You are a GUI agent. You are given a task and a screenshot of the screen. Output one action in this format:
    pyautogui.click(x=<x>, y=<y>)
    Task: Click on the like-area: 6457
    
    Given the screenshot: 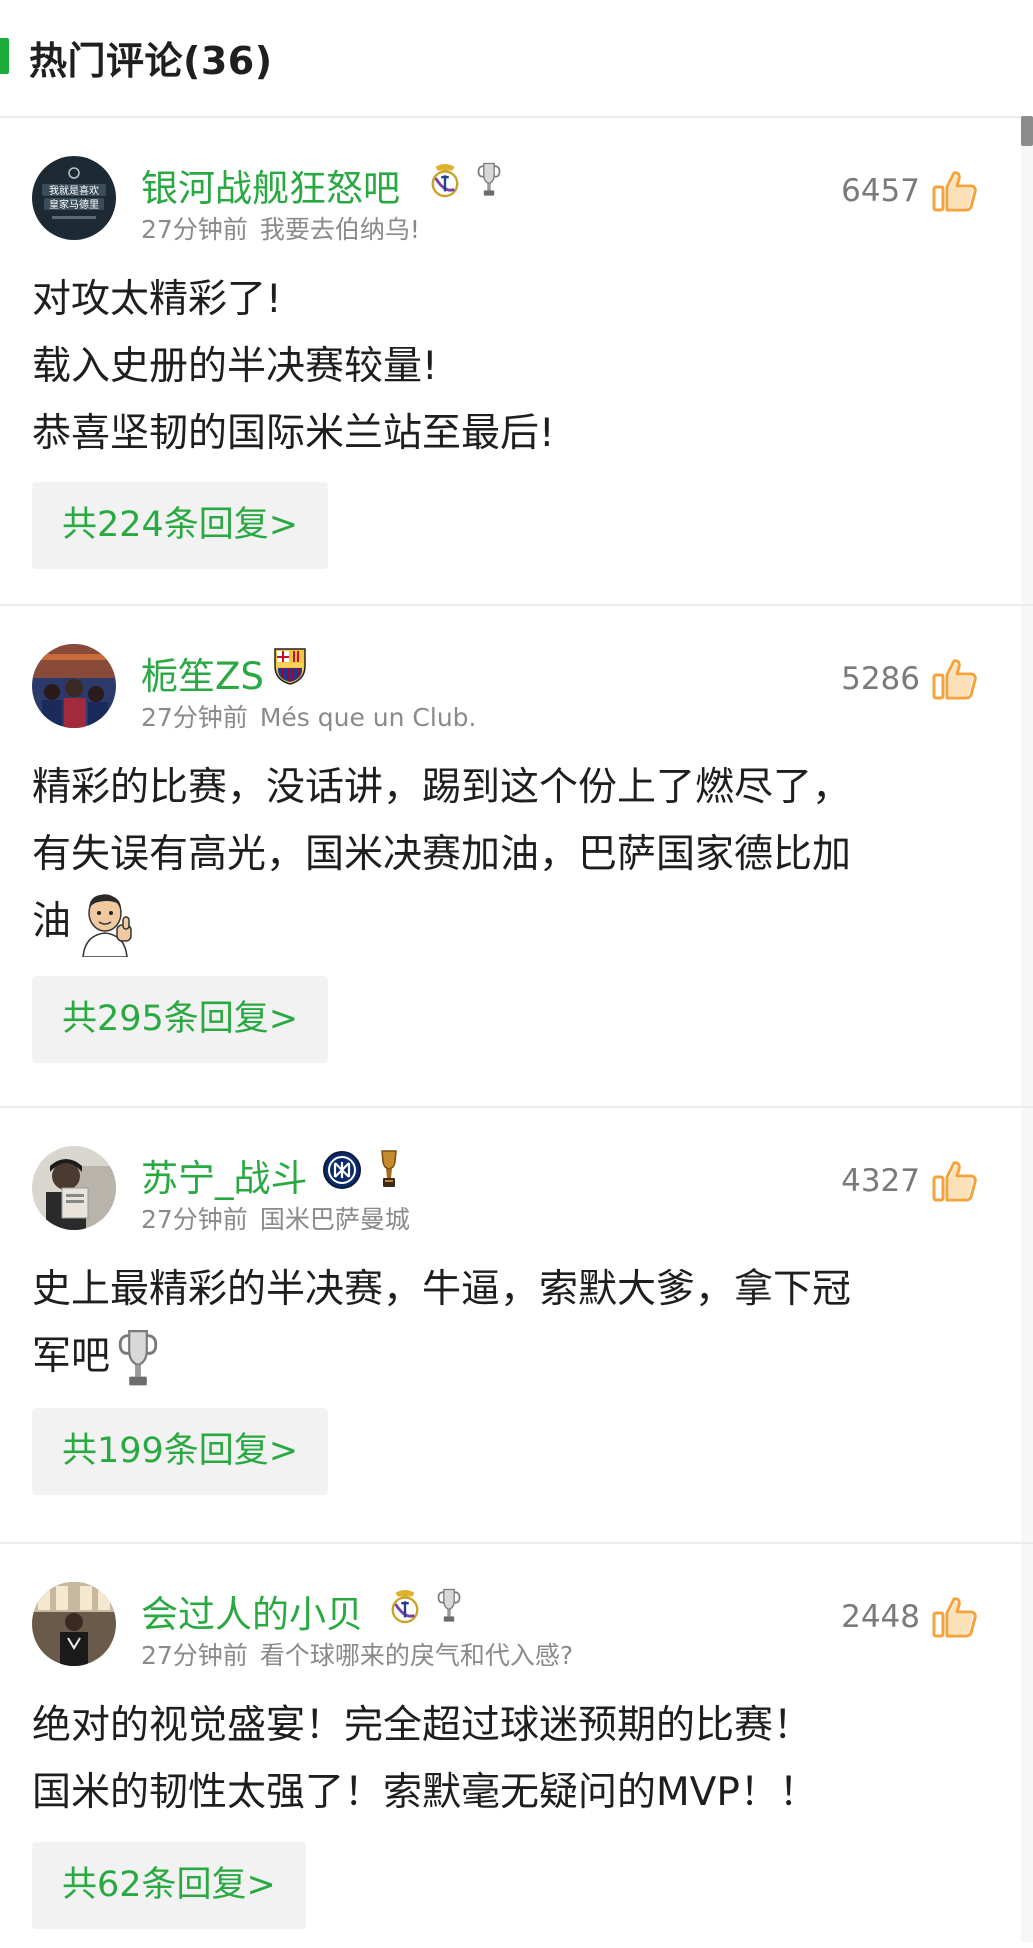 What is the action you would take?
    pyautogui.click(x=909, y=191)
    